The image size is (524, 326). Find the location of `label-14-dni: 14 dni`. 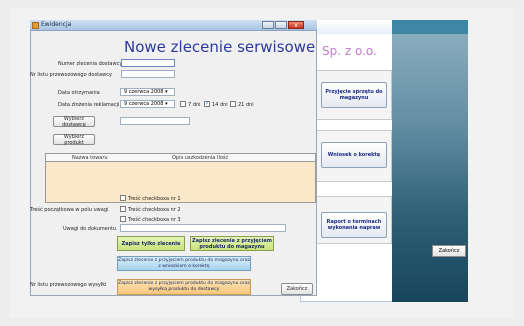

label-14-dni: 14 dni is located at coordinates (220, 105).